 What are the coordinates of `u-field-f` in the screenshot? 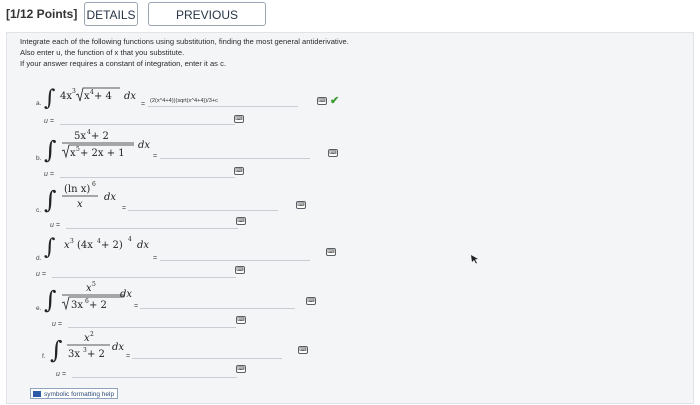 It's located at (154, 373).